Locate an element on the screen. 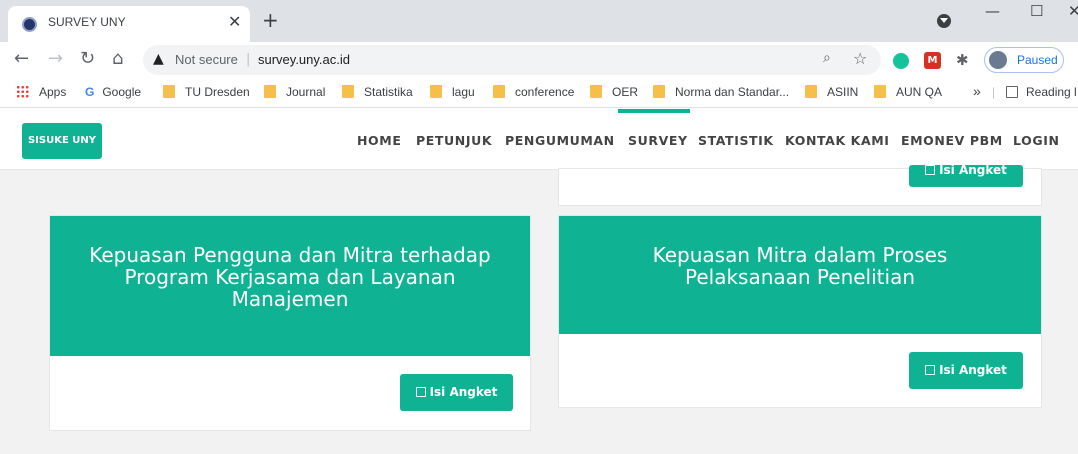  site-favicon-icon is located at coordinates (29, 24).